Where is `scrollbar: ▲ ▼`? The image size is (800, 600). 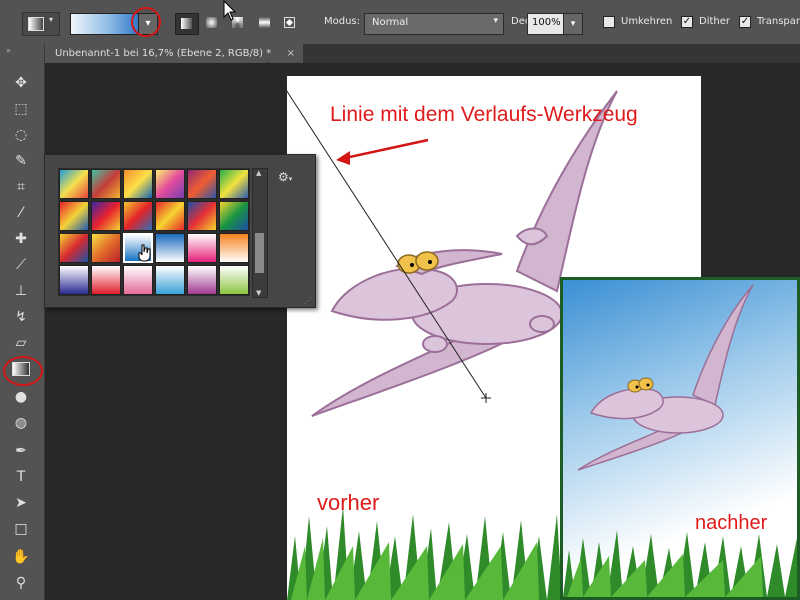
scrollbar: ▲ ▼ is located at coordinates (260, 233).